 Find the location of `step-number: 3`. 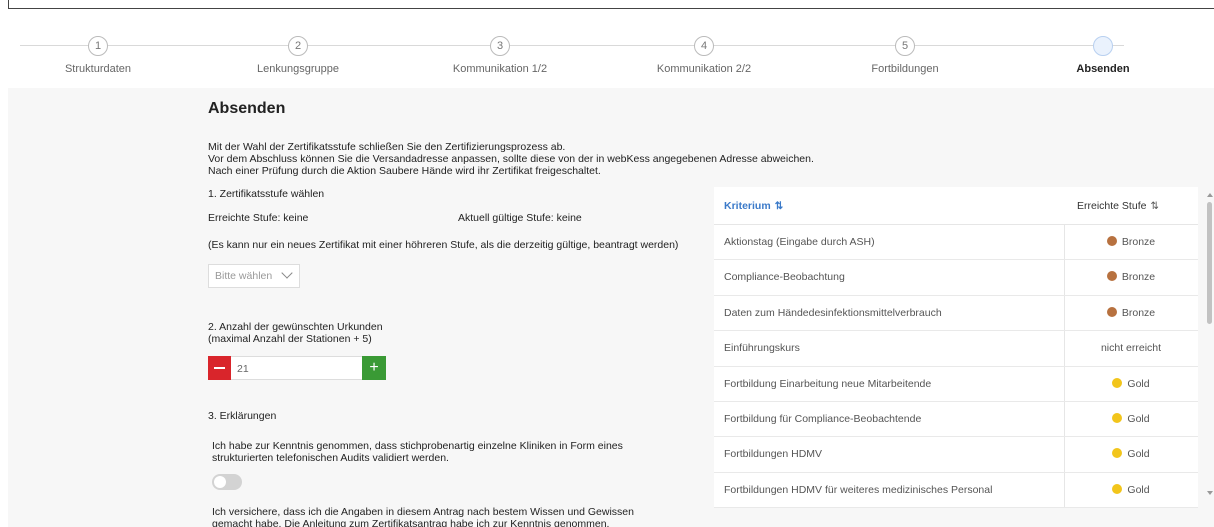

step-number: 3 is located at coordinates (500, 46).